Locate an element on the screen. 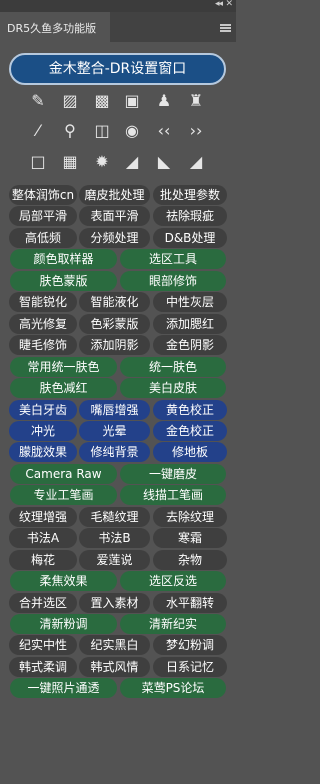 This screenshot has height=784, width=320. action-button: 书法A is located at coordinates (43, 538).